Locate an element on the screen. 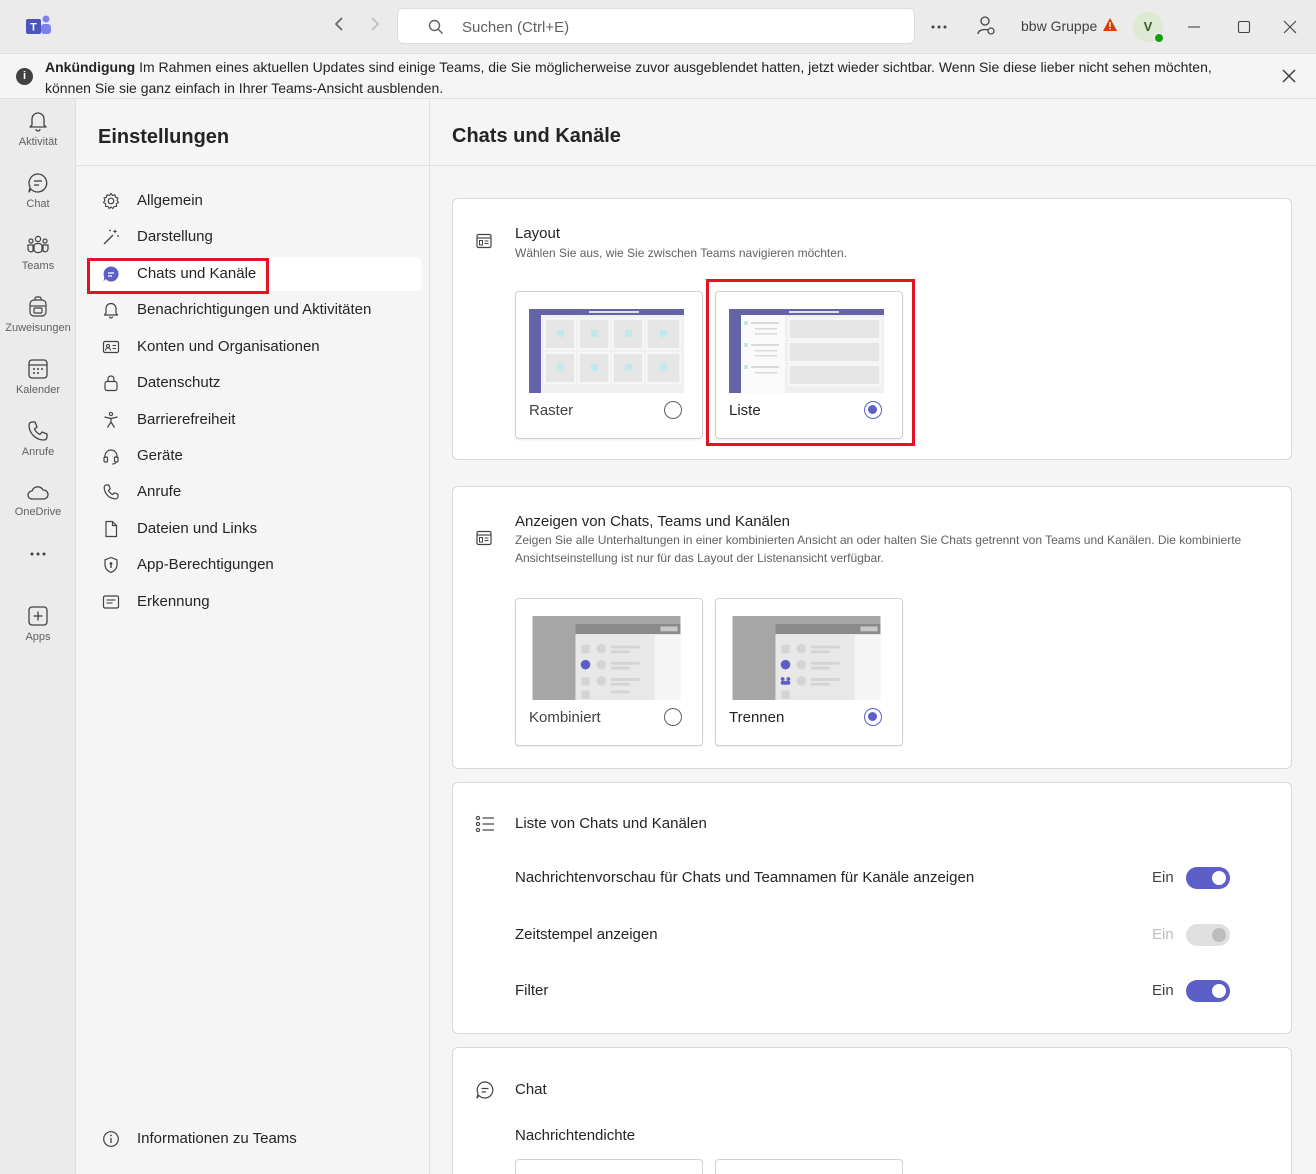  nav-item-label: App-Berechtigungen is located at coordinates (205, 564).